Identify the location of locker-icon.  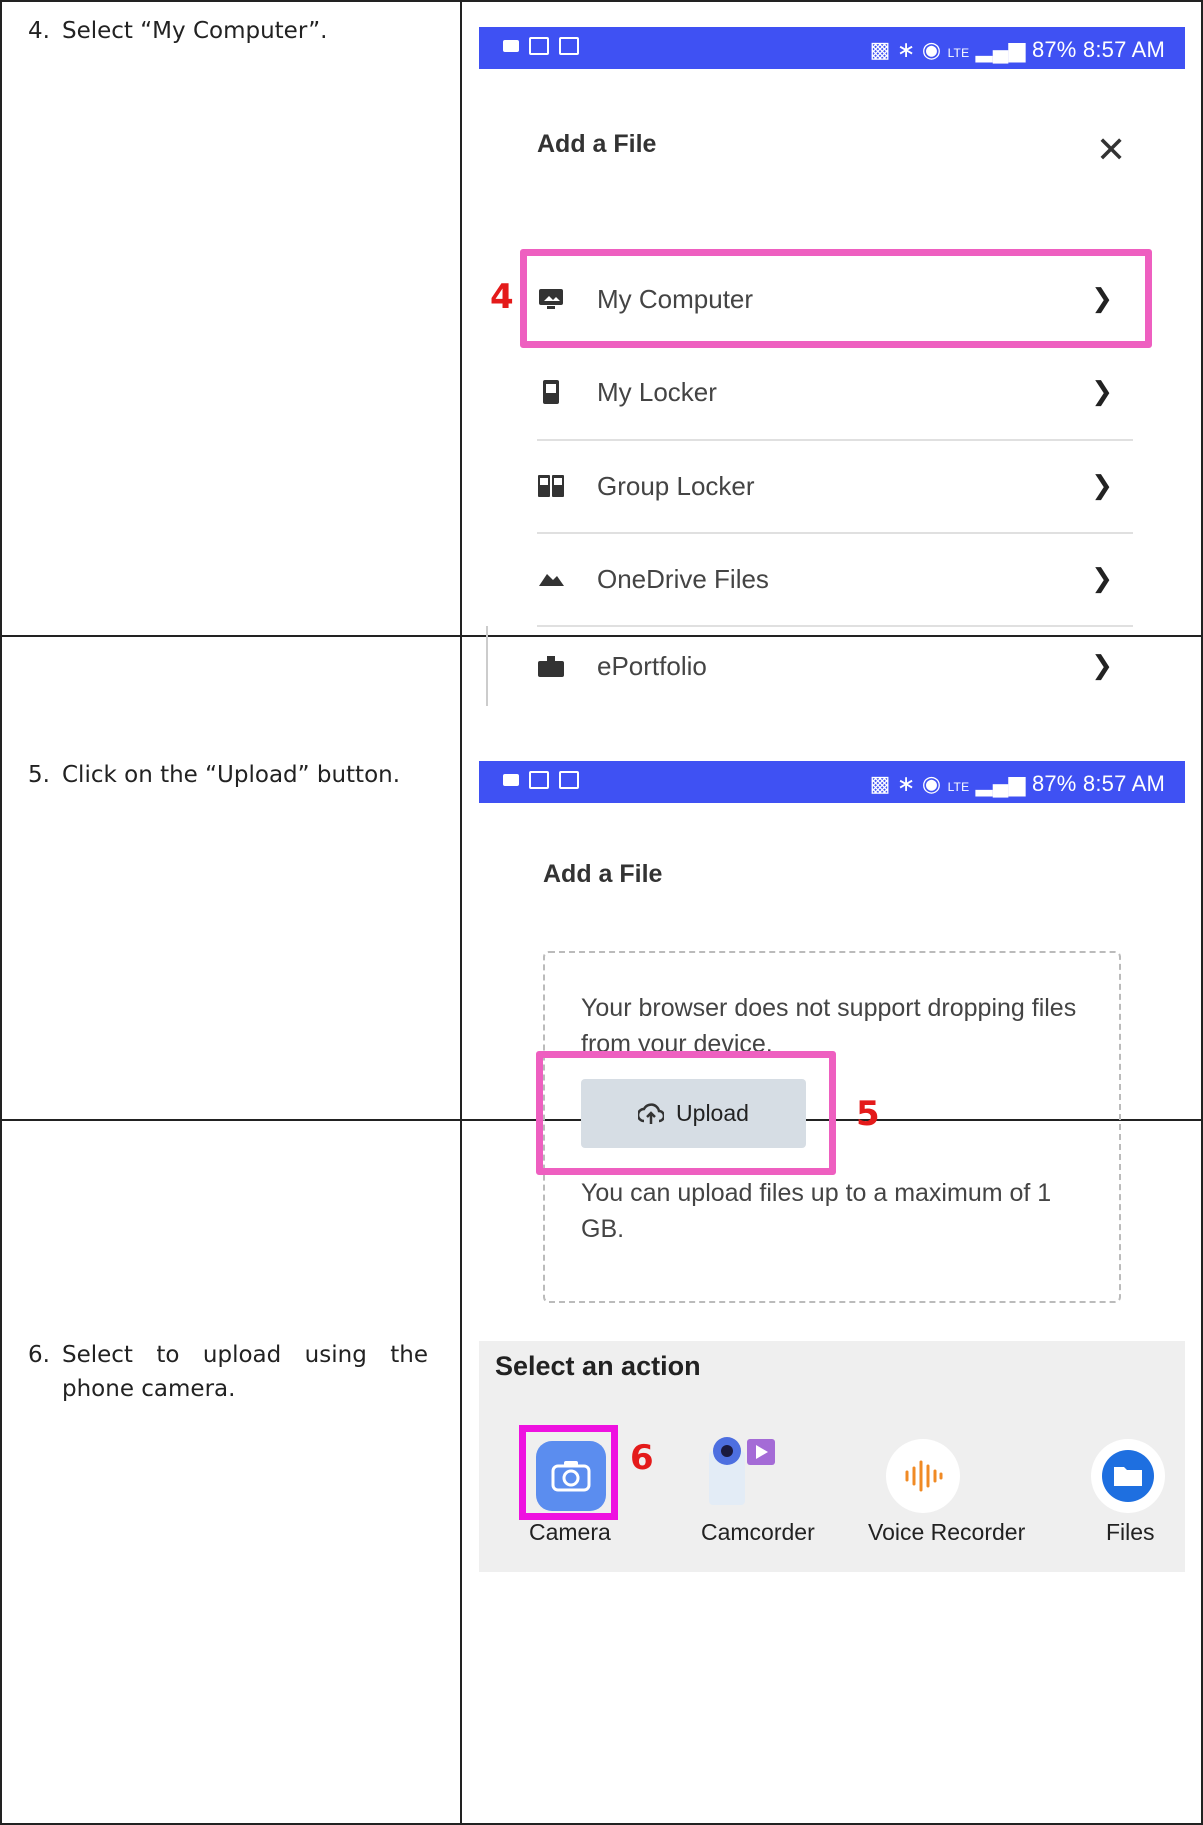
(551, 392).